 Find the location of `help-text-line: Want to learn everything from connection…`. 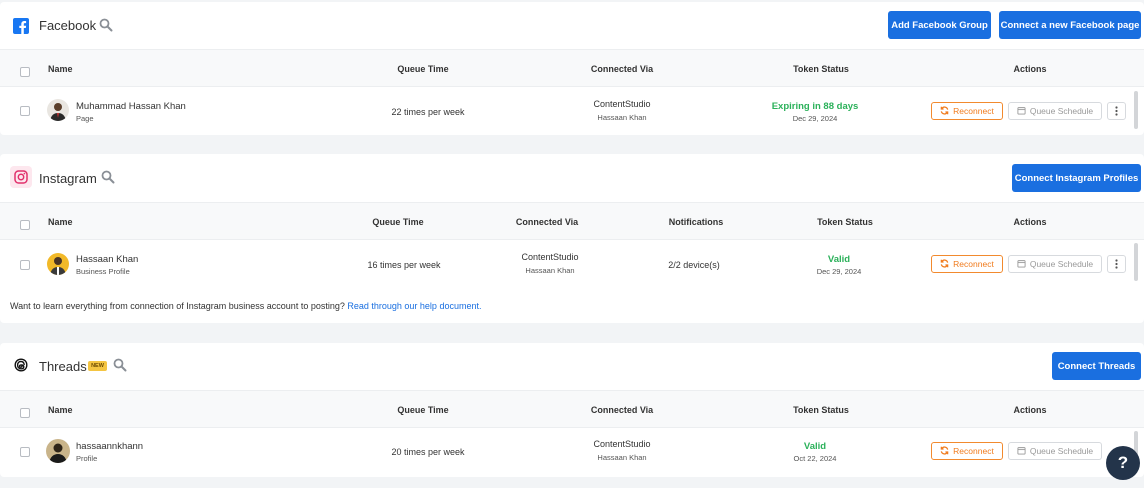

help-text-line: Want to learn everything from connection… is located at coordinates (245, 306).